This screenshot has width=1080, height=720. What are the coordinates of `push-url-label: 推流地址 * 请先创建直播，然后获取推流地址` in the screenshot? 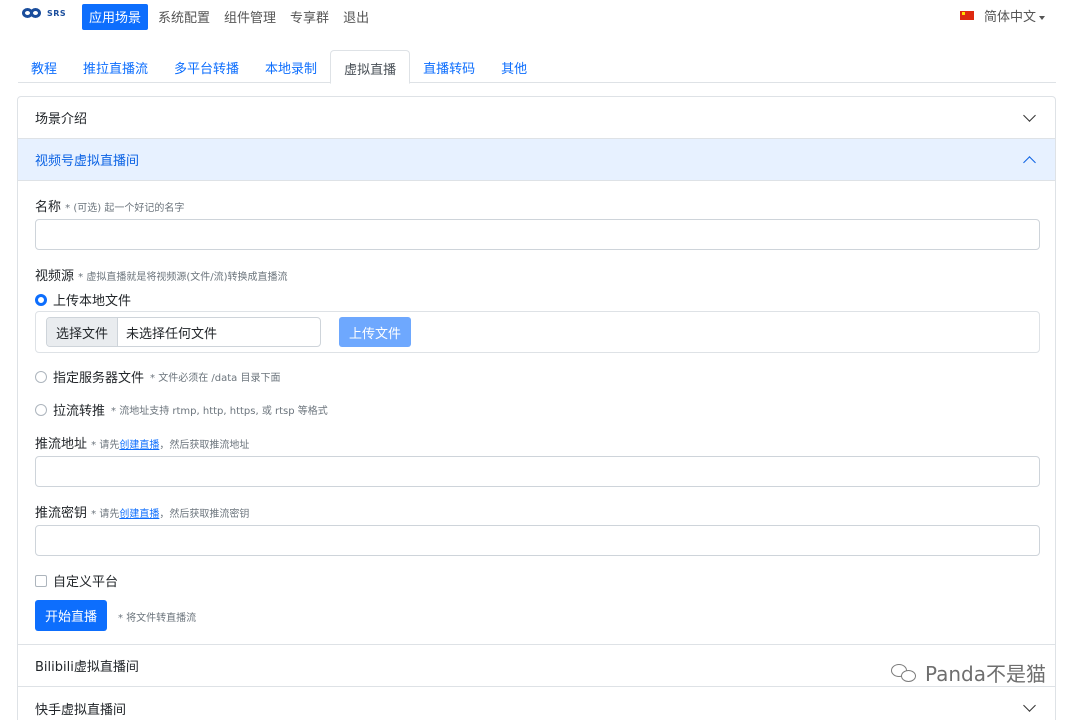 It's located at (142, 442).